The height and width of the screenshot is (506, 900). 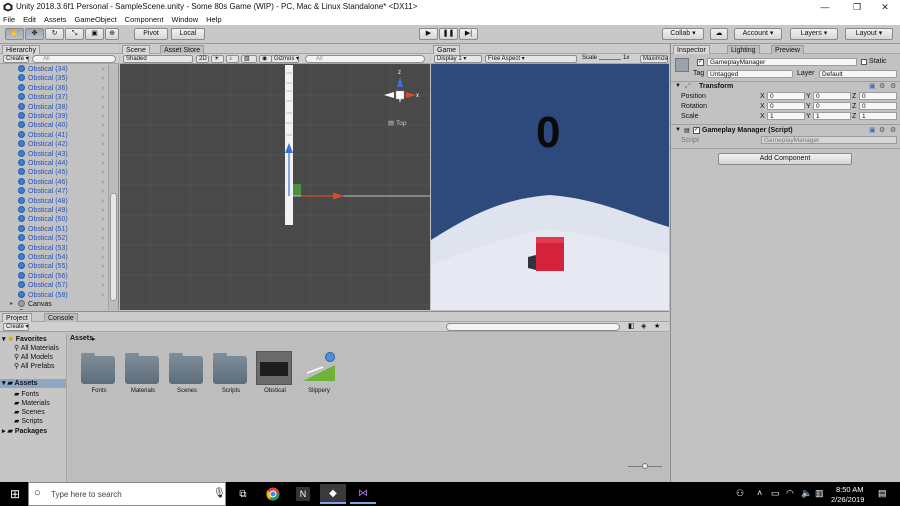 I want to click on hierarchy-item-obstical: Obstical (35) ›, so click(x=54, y=78).